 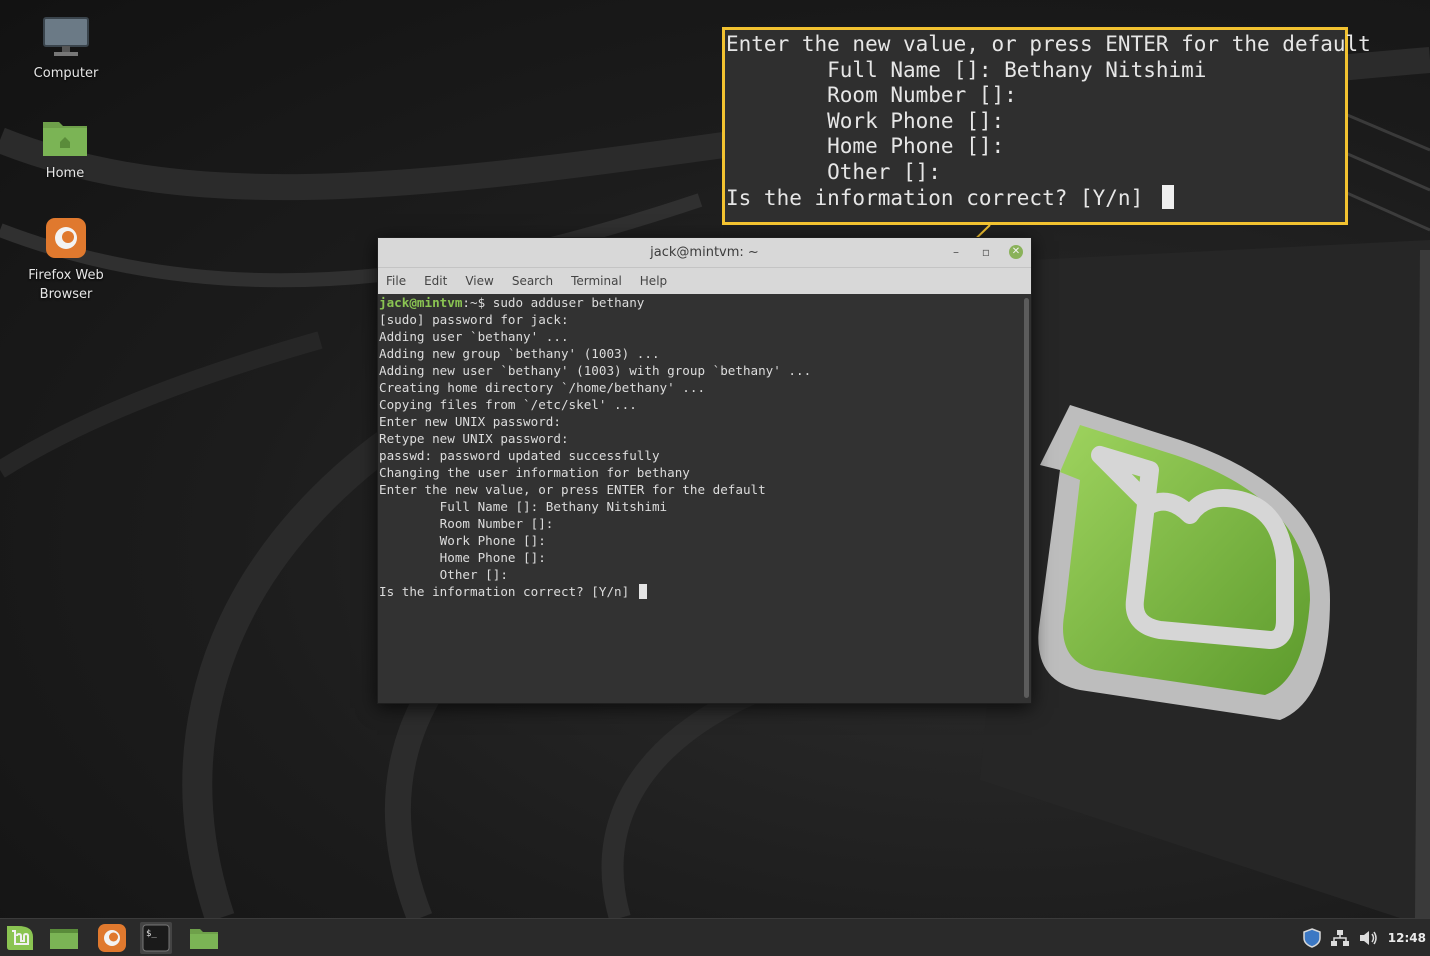 I want to click on output-line: Work Phone []:, so click(x=462, y=540).